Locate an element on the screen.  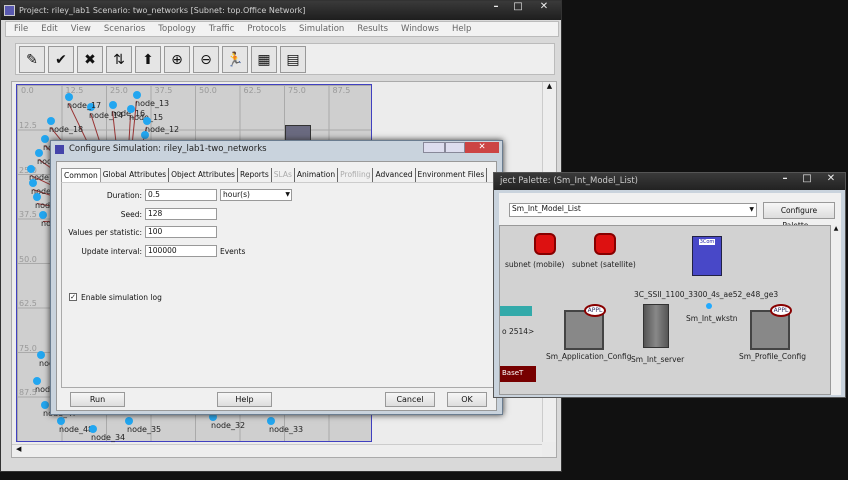
tab-reports: Reports is located at coordinates (255, 175).